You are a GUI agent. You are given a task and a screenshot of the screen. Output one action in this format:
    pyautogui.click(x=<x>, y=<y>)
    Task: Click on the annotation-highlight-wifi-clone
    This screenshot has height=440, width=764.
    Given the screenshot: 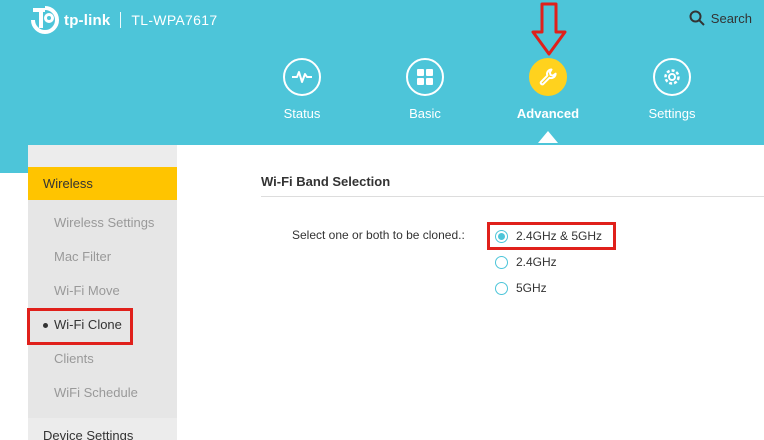 What is the action you would take?
    pyautogui.click(x=80, y=326)
    